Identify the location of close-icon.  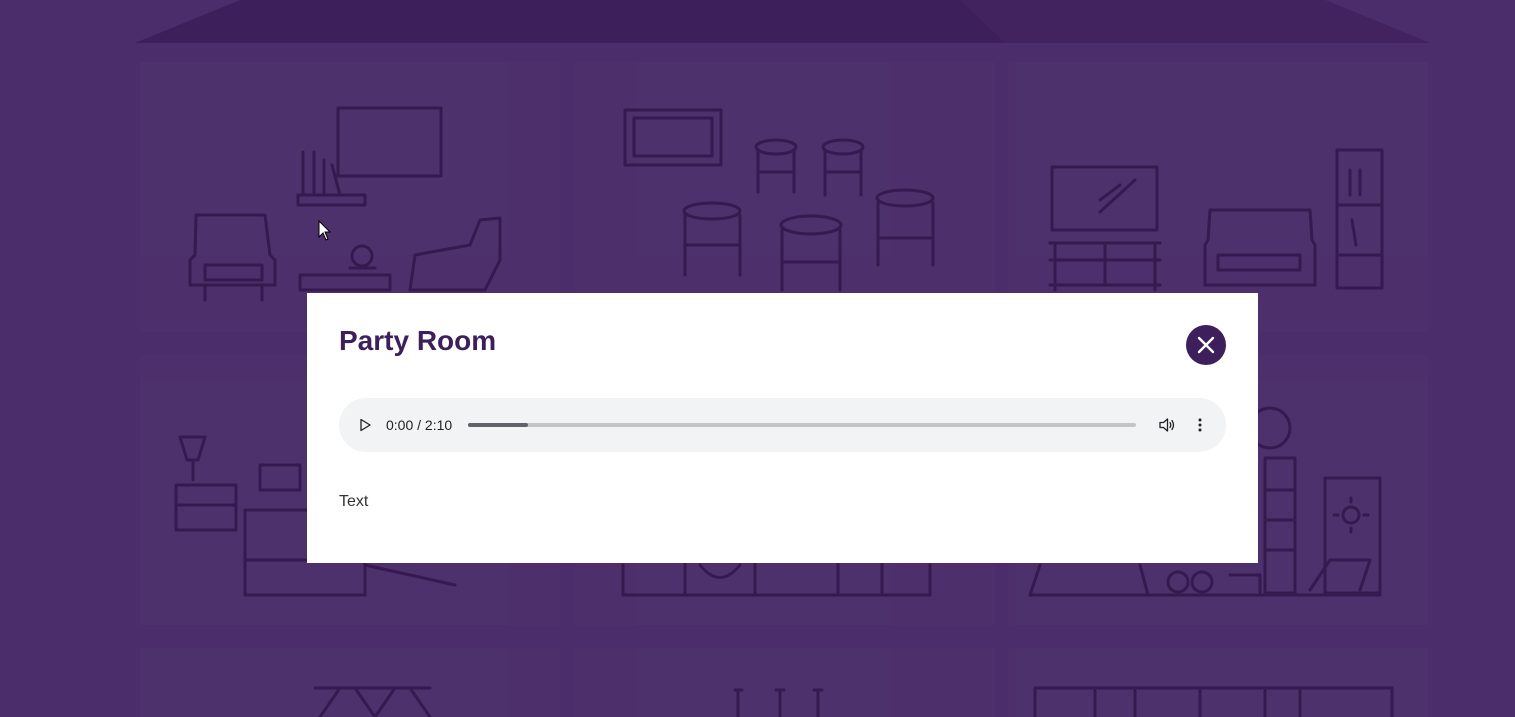
(1206, 345).